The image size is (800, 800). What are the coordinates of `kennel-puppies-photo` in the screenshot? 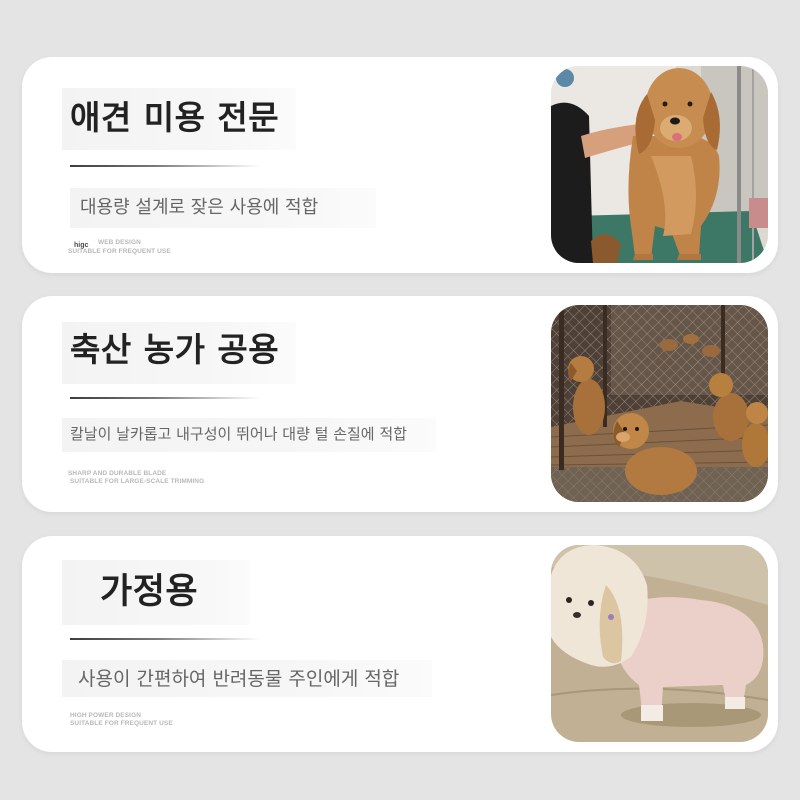 It's located at (659, 403).